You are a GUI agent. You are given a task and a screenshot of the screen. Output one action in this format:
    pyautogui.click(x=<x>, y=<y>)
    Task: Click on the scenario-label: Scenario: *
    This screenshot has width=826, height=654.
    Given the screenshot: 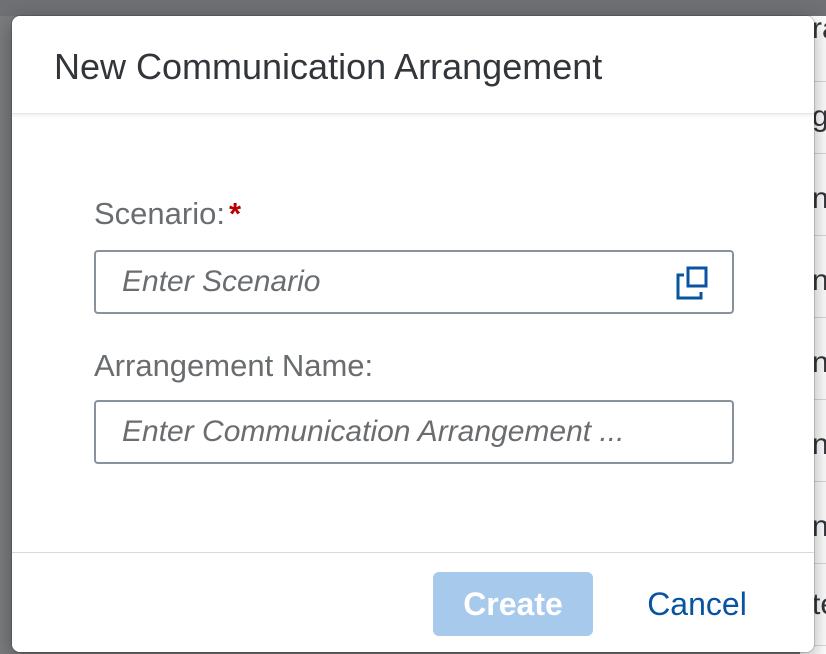 What is the action you would take?
    pyautogui.click(x=167, y=214)
    